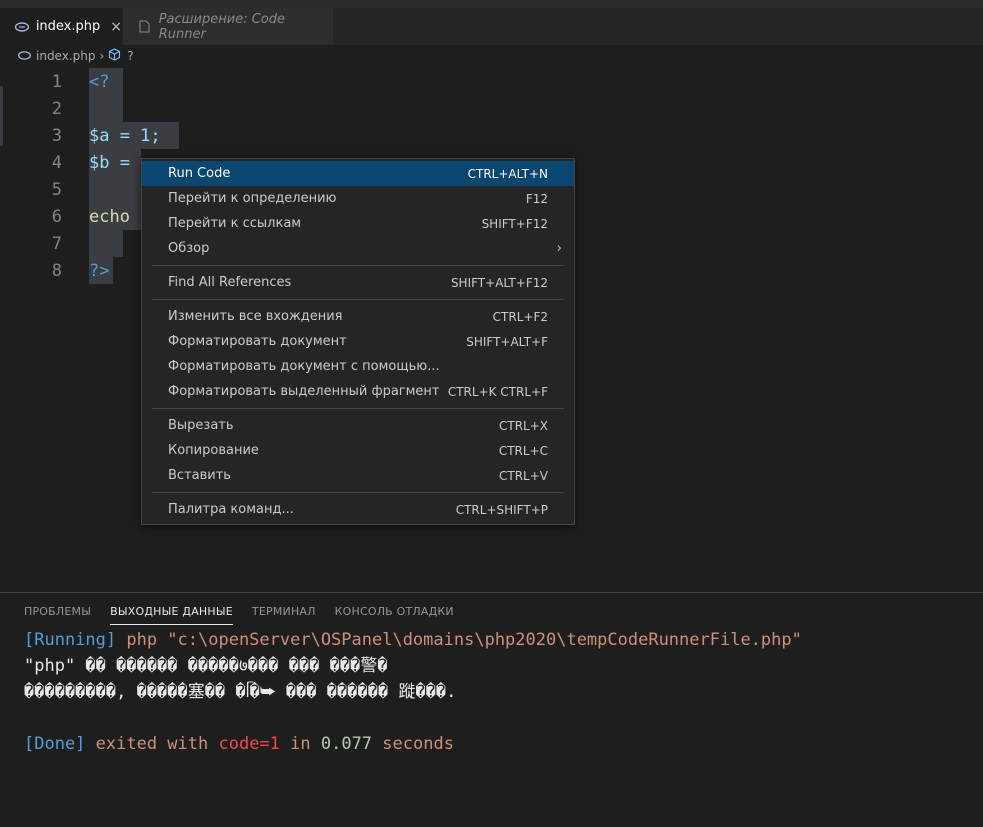 The width and height of the screenshot is (983, 827). I want to click on code-line: 2, so click(44, 108).